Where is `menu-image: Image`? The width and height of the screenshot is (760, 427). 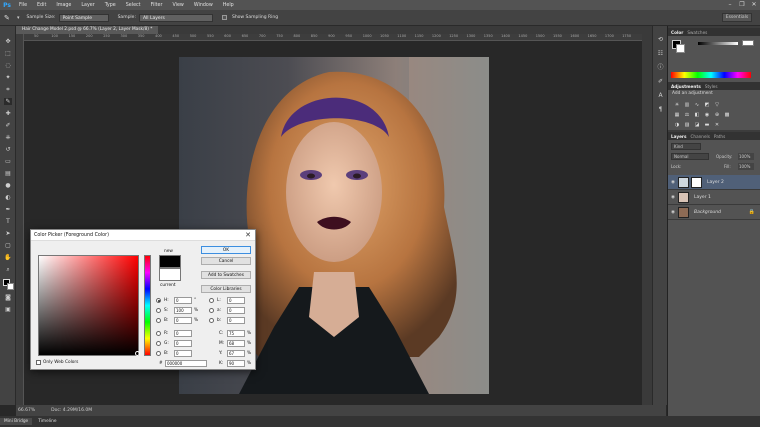
menu-image: Image is located at coordinates (63, 5).